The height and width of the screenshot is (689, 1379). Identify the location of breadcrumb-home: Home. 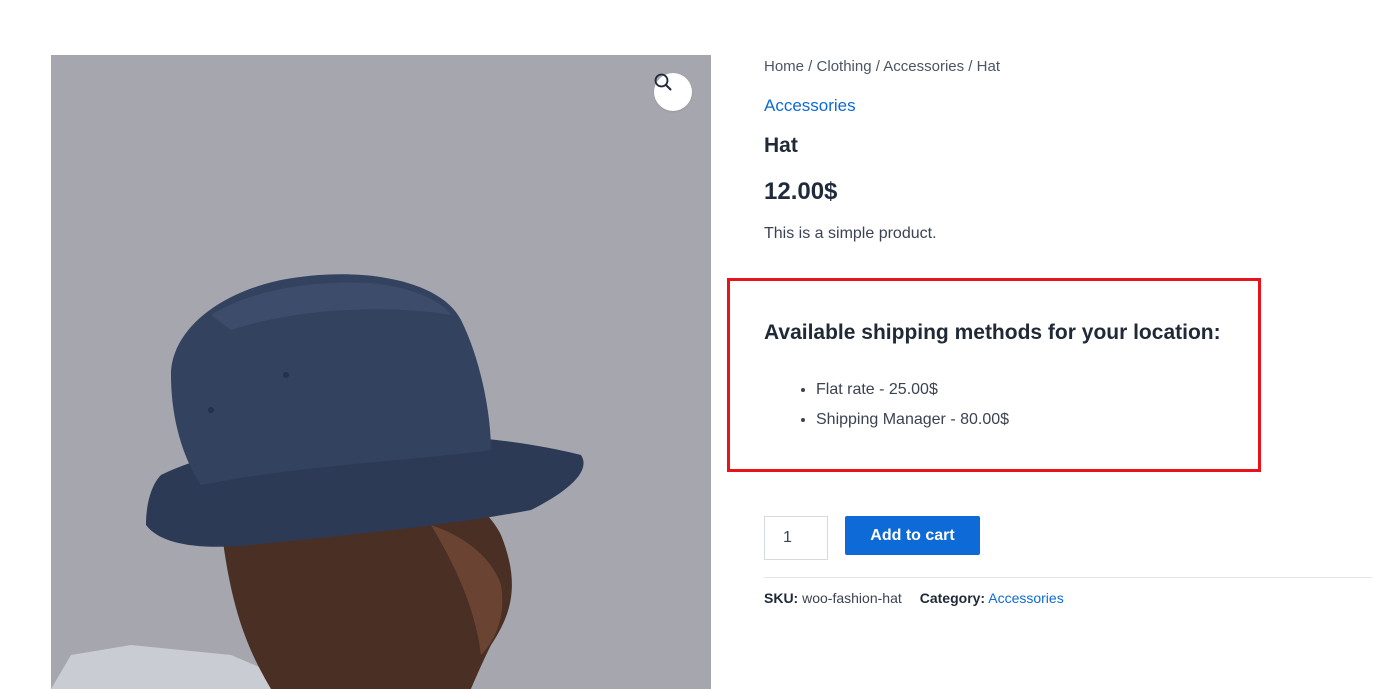
(784, 66).